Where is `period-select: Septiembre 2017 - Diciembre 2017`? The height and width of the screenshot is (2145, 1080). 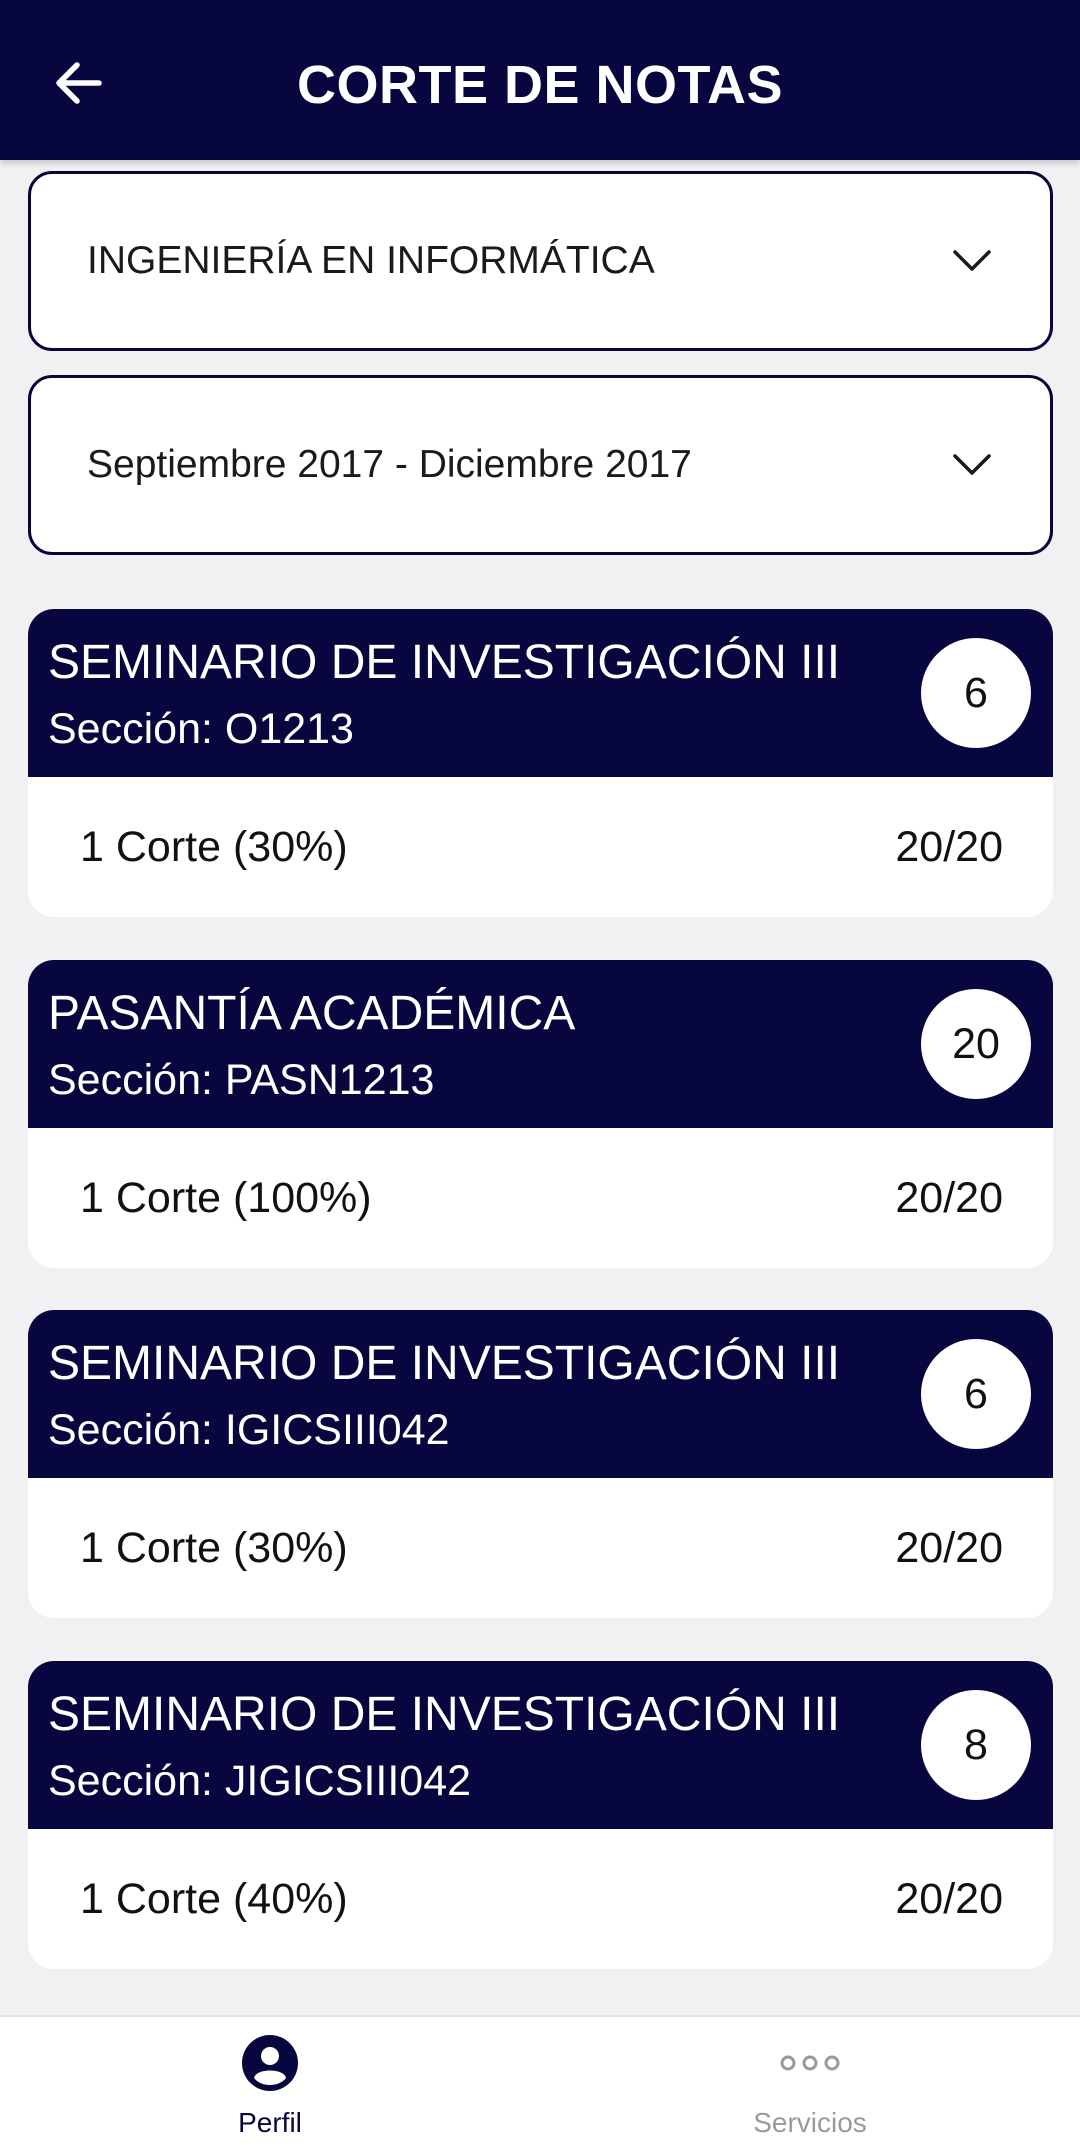 period-select: Septiembre 2017 - Diciembre 2017 is located at coordinates (540, 465).